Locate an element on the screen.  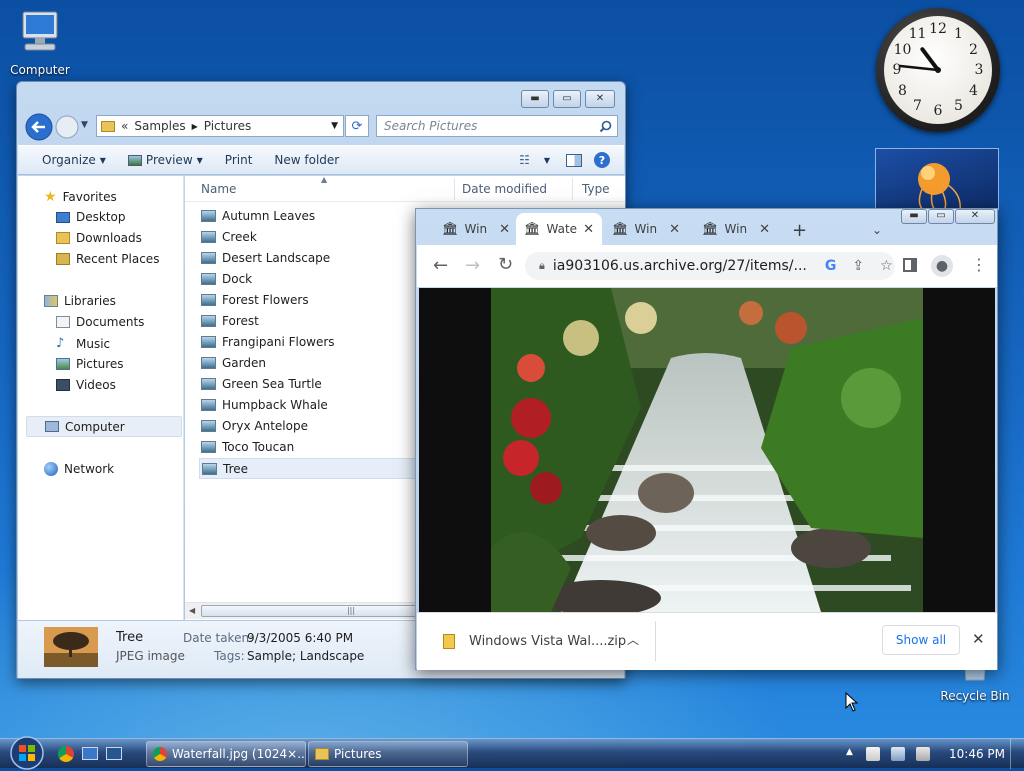
nav-libraries: Libraries is located at coordinates (80, 301).